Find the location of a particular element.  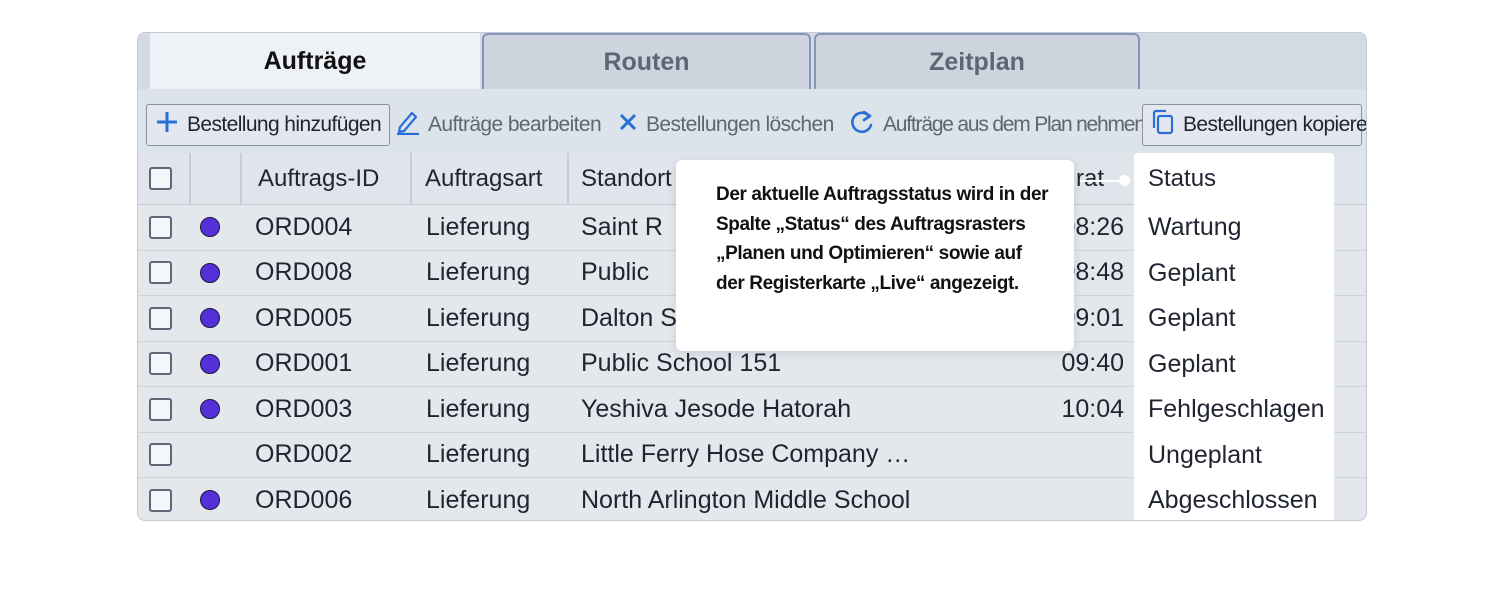

delete-orders-button: Bestellungen löschen is located at coordinates (726, 125).